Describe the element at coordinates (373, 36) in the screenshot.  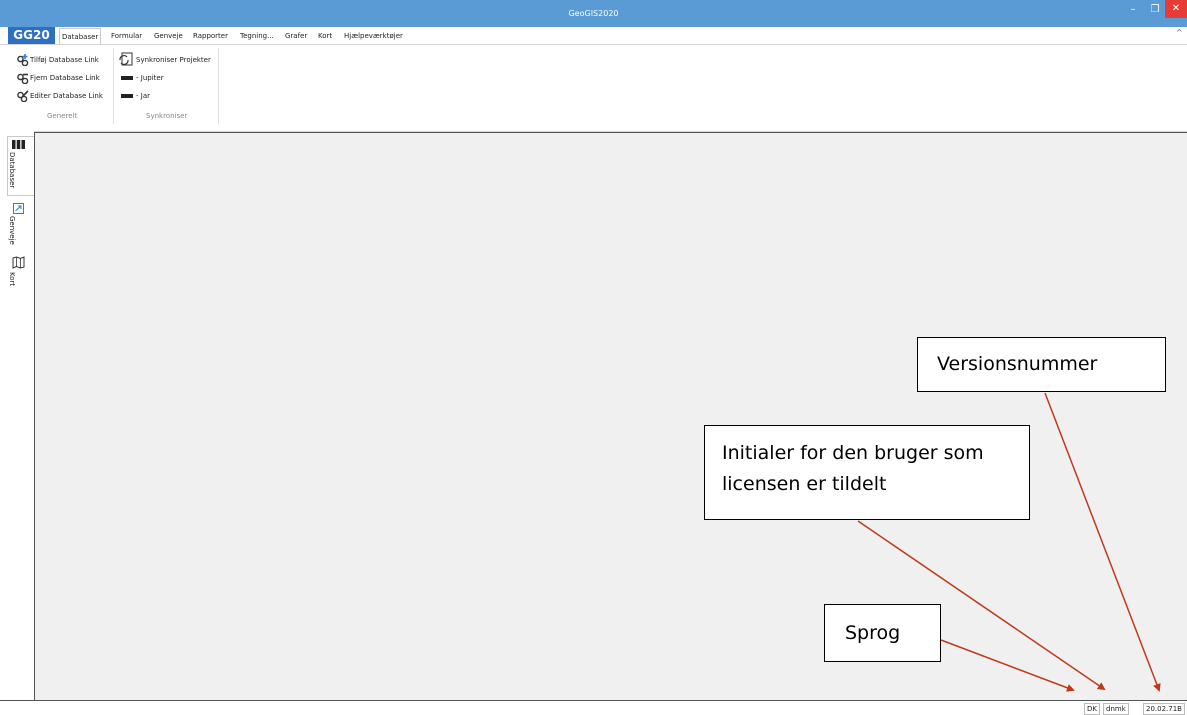
I see `tab-hjaelpevaerktoejer: Hjælpeværktøjer` at that location.